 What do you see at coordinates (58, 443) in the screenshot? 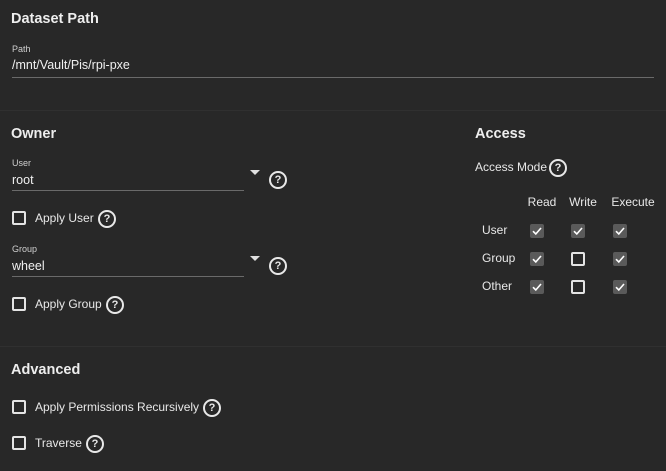
I see `traverse-label: Traverse` at bounding box center [58, 443].